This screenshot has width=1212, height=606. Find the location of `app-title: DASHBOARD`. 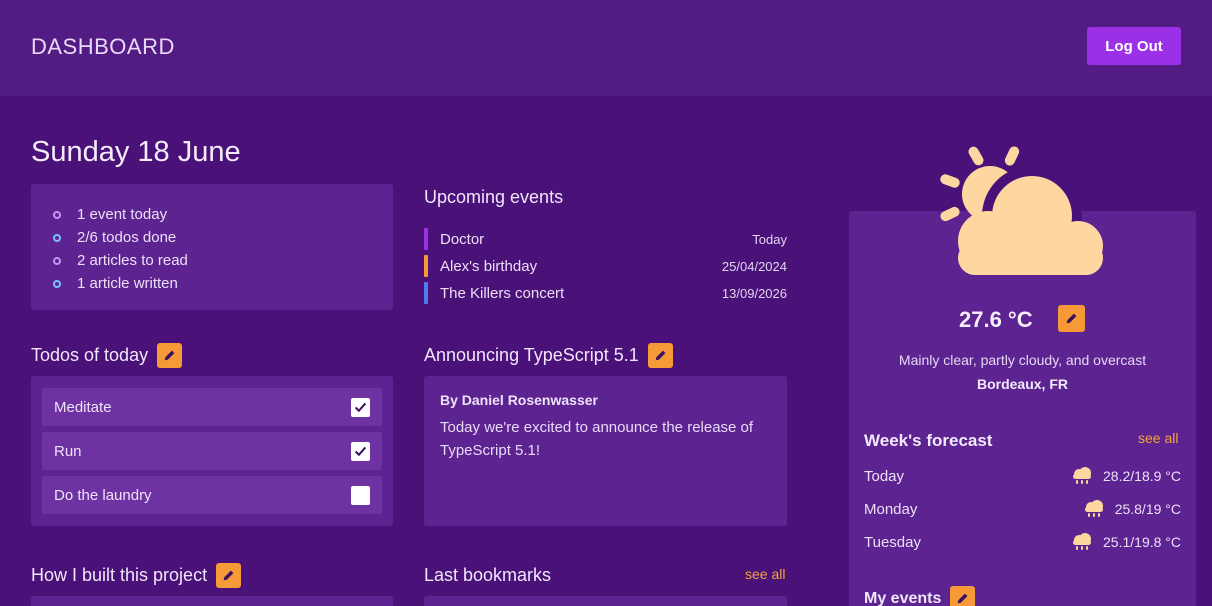

app-title: DASHBOARD is located at coordinates (103, 46).